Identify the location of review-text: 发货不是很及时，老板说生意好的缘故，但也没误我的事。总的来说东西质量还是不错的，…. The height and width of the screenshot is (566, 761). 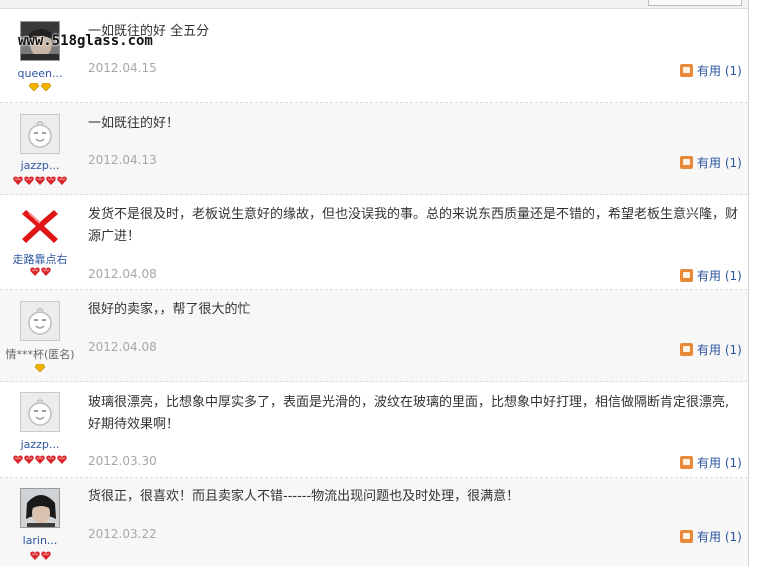
(413, 225).